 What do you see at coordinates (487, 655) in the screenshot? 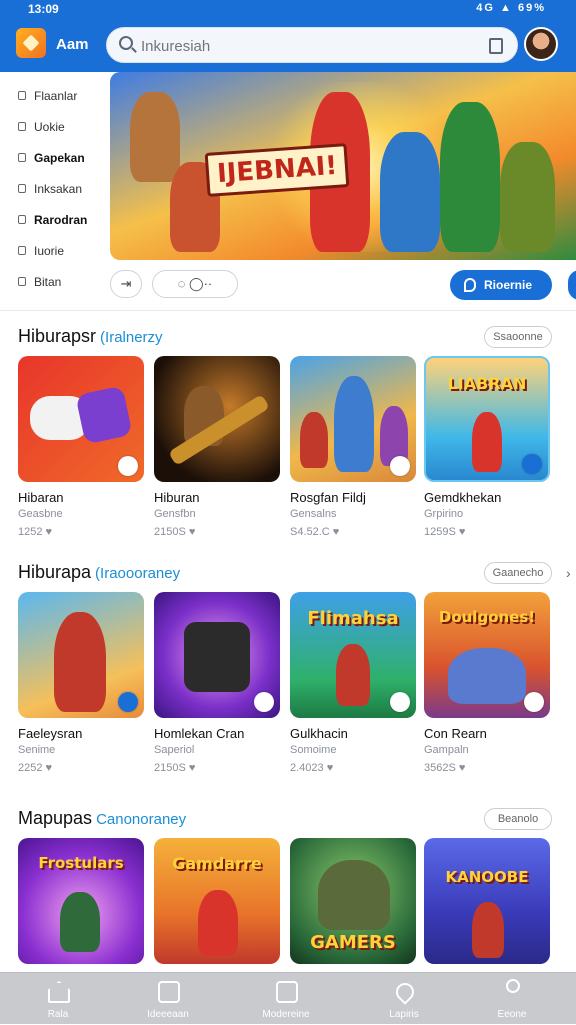
I see `game-thumbnail: Doulgones!` at bounding box center [487, 655].